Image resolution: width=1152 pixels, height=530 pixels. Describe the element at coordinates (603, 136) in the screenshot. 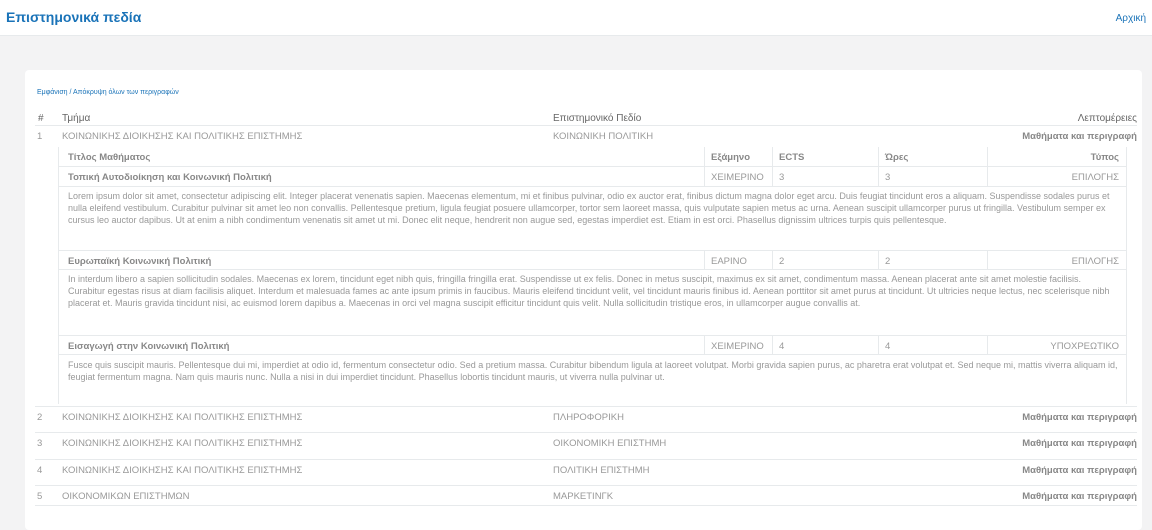

I see `row-field: ΚΟΙΝΩΝΙΚΗ ΠΟΛΙΤΙΚΗ` at that location.